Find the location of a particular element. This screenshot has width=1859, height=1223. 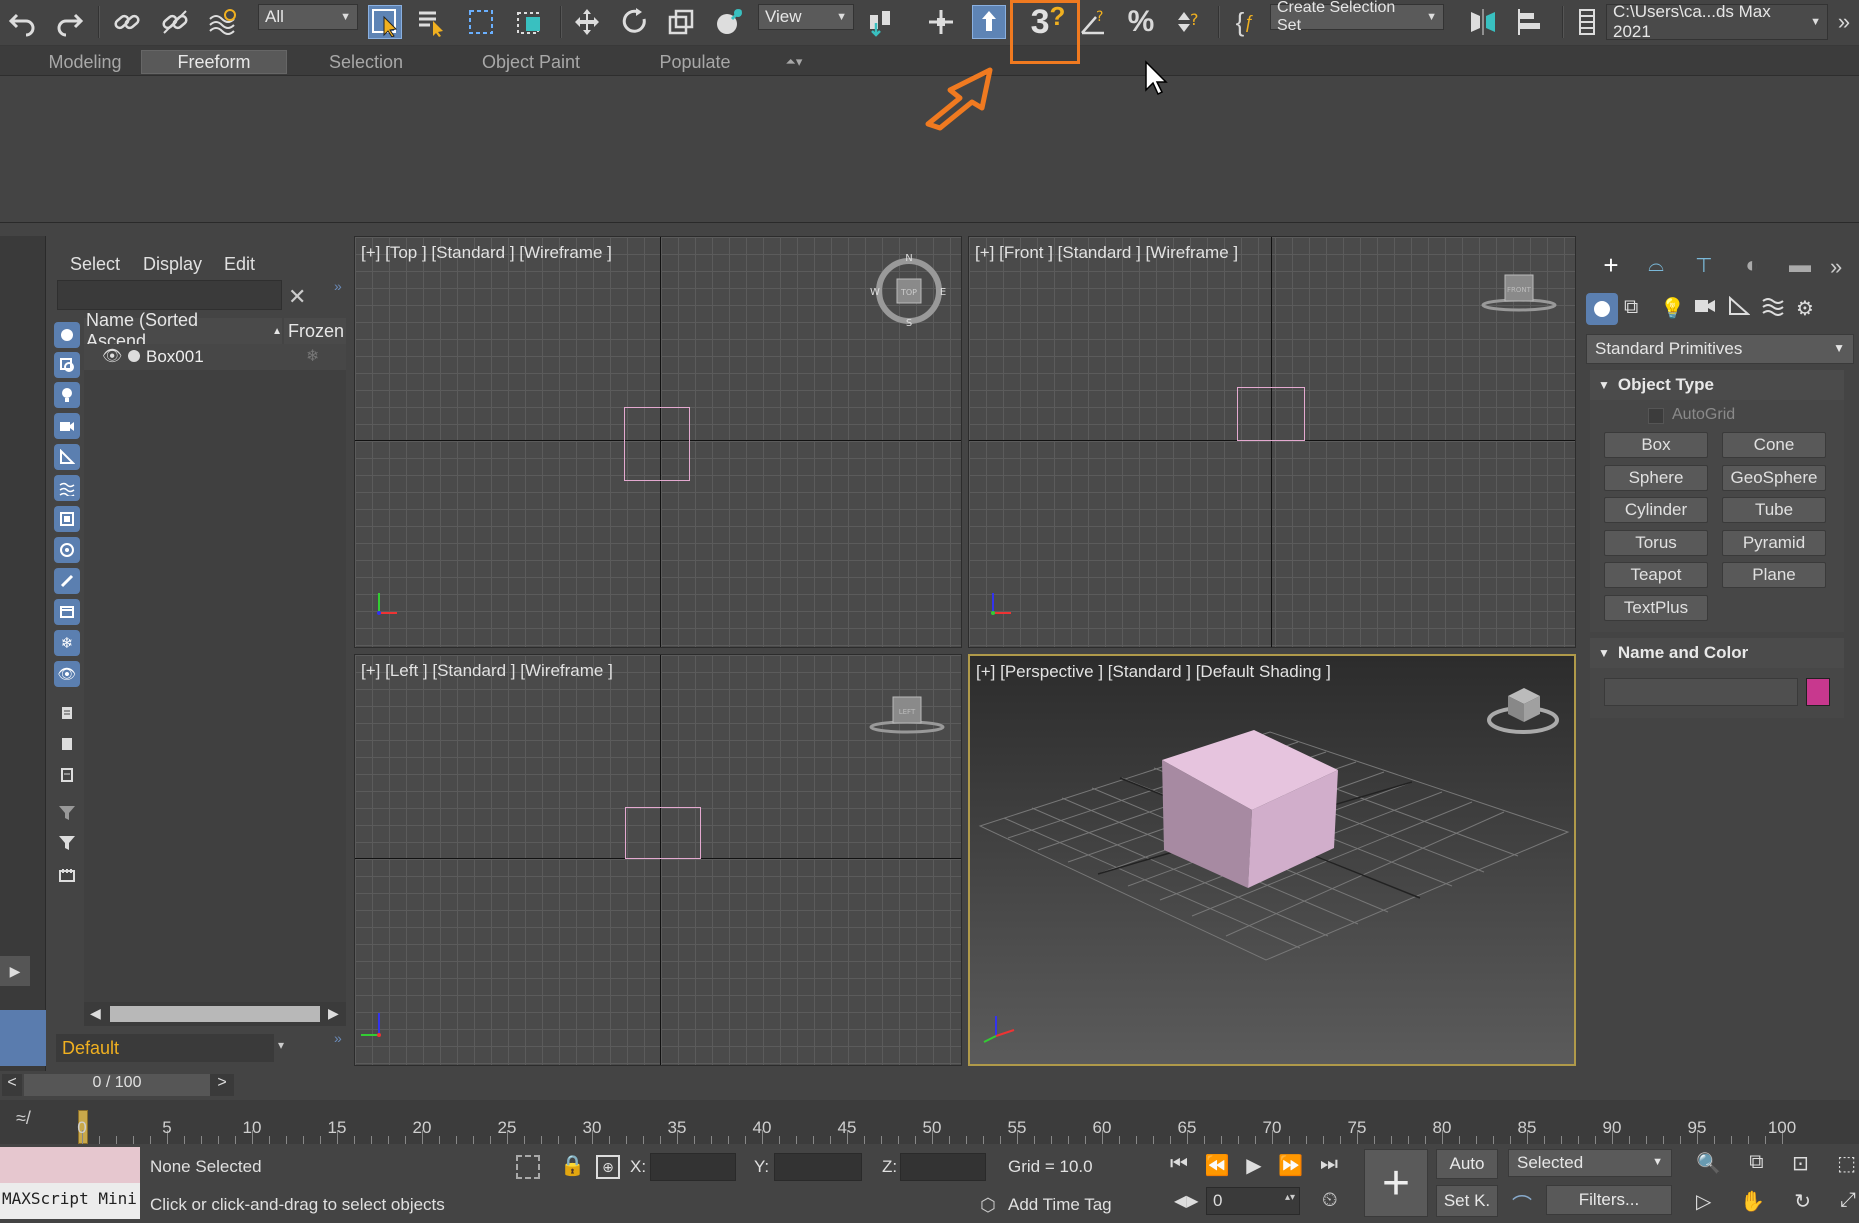

add-time-tag: Add Time Tag is located at coordinates (1060, 1205).